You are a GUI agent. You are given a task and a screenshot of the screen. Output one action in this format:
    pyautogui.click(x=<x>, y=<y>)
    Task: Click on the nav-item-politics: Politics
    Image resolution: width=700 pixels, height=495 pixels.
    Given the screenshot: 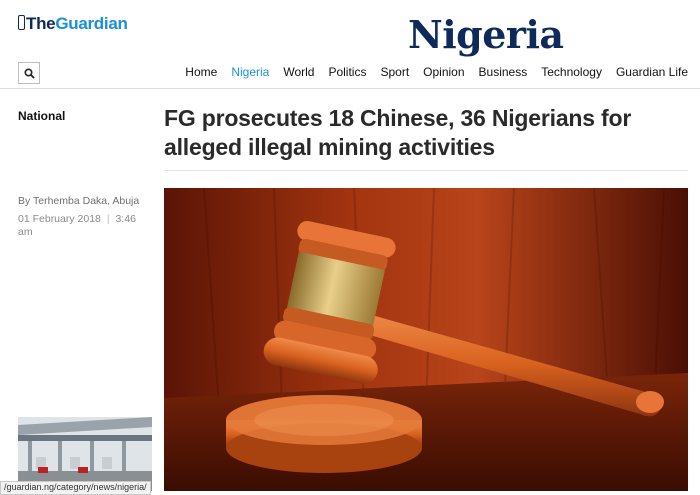 What is the action you would take?
    pyautogui.click(x=347, y=72)
    